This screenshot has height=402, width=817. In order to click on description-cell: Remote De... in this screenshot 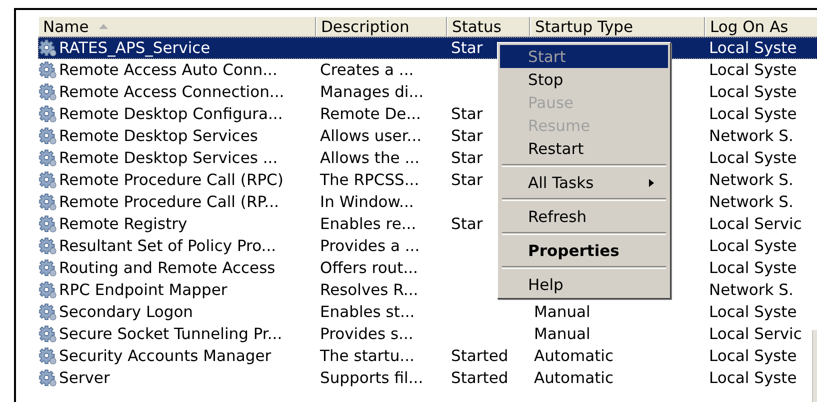, I will do `click(370, 114)`.